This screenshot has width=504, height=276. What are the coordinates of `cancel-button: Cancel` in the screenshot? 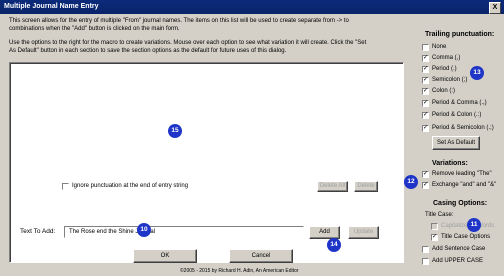 It's located at (261, 256).